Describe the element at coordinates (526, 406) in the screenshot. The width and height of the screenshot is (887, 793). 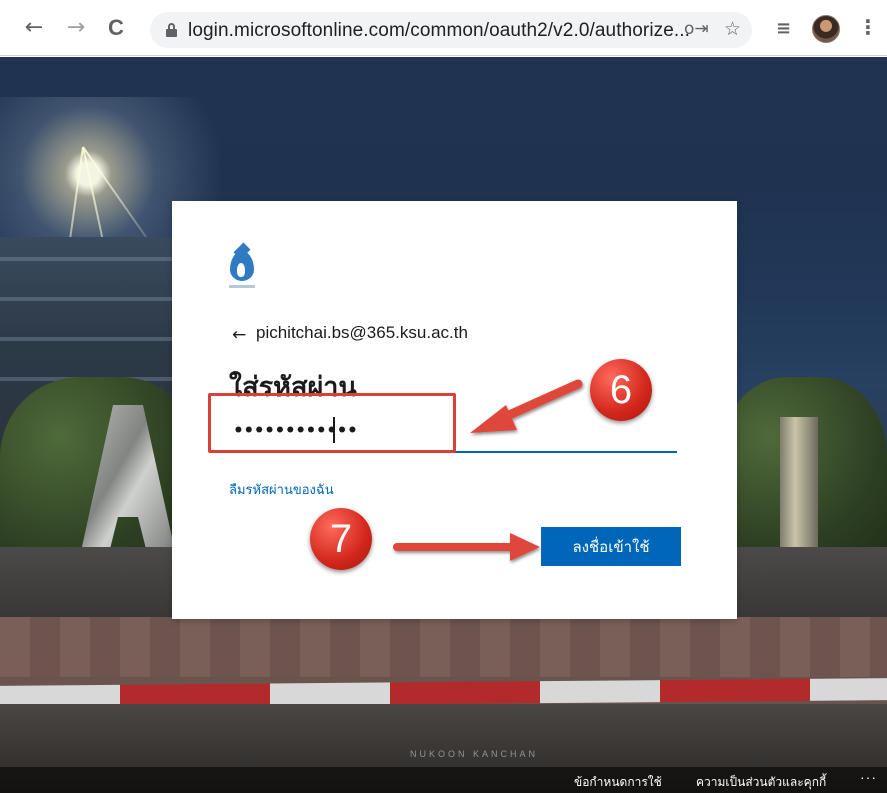
I see `arrow-to-password` at that location.